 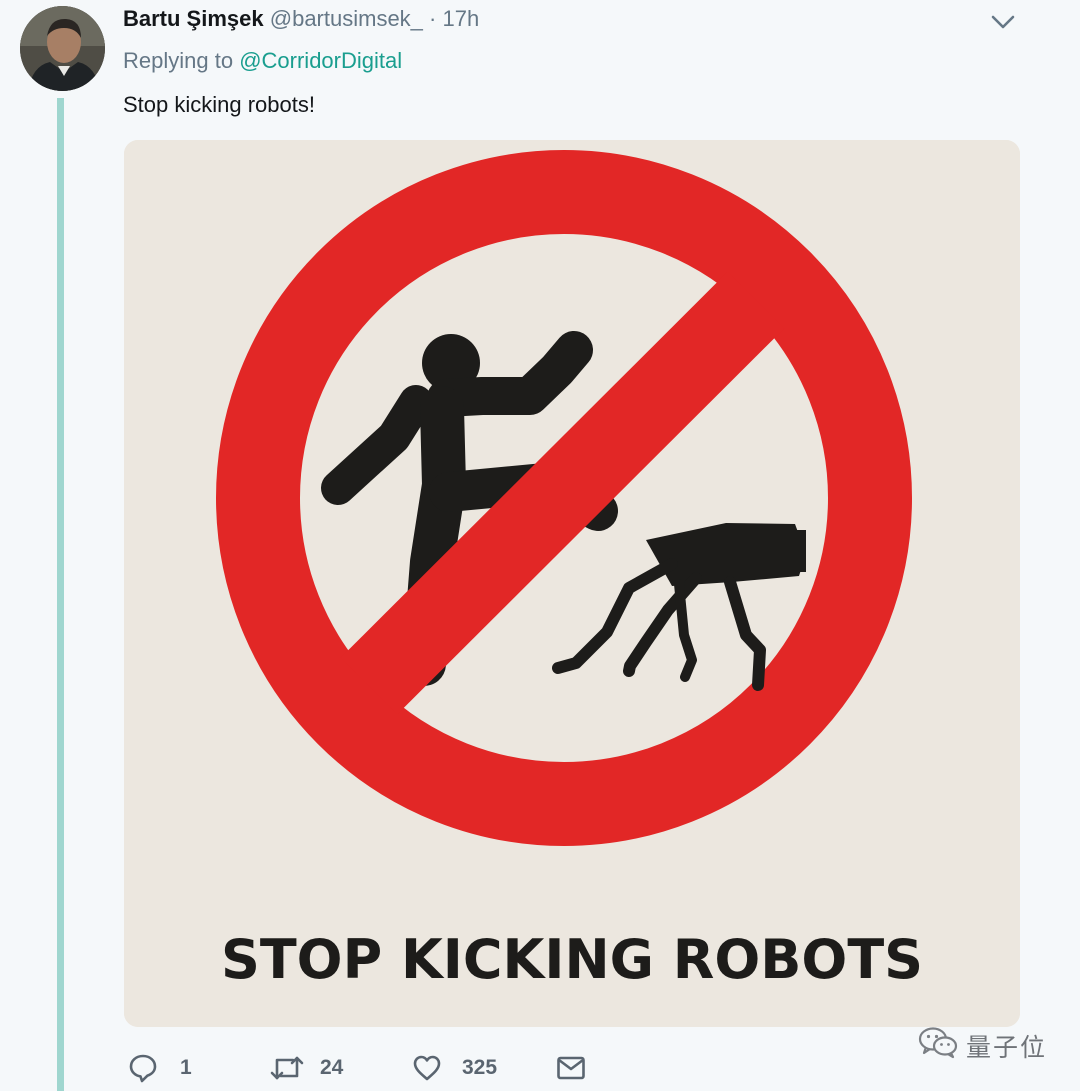 I want to click on retweet-button: 24, so click(x=306, y=1068).